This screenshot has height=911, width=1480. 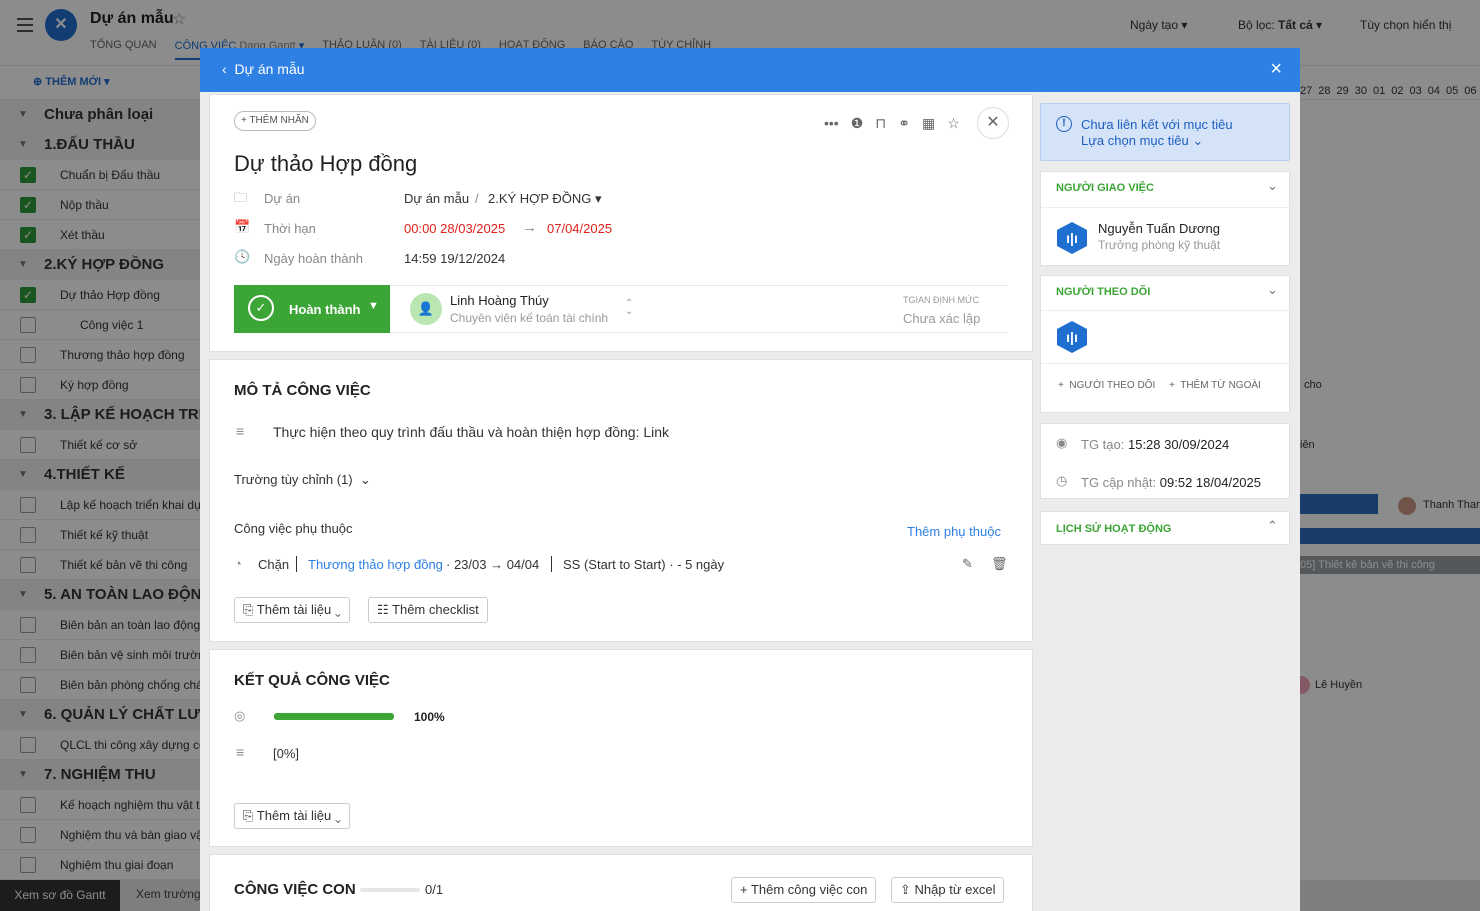 What do you see at coordinates (1064, 124) in the screenshot?
I see `info-icon: !` at bounding box center [1064, 124].